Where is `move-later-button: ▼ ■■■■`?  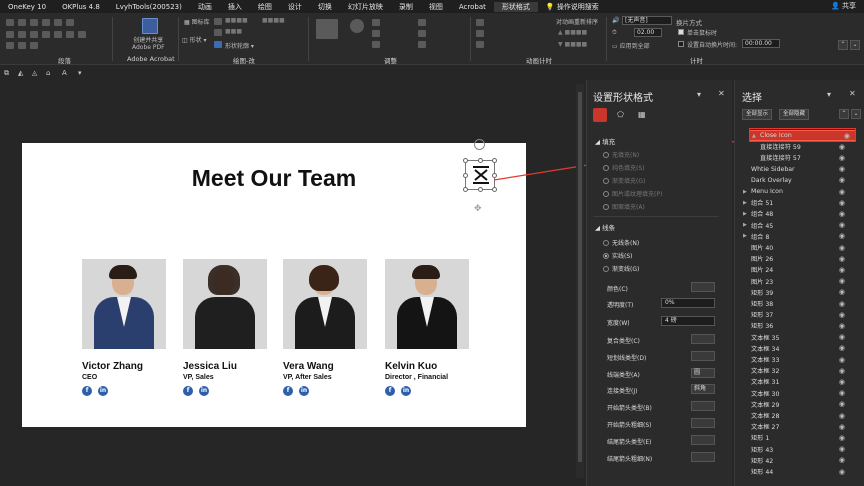
move-later-button: ▼ ■■■■ is located at coordinates (572, 44).